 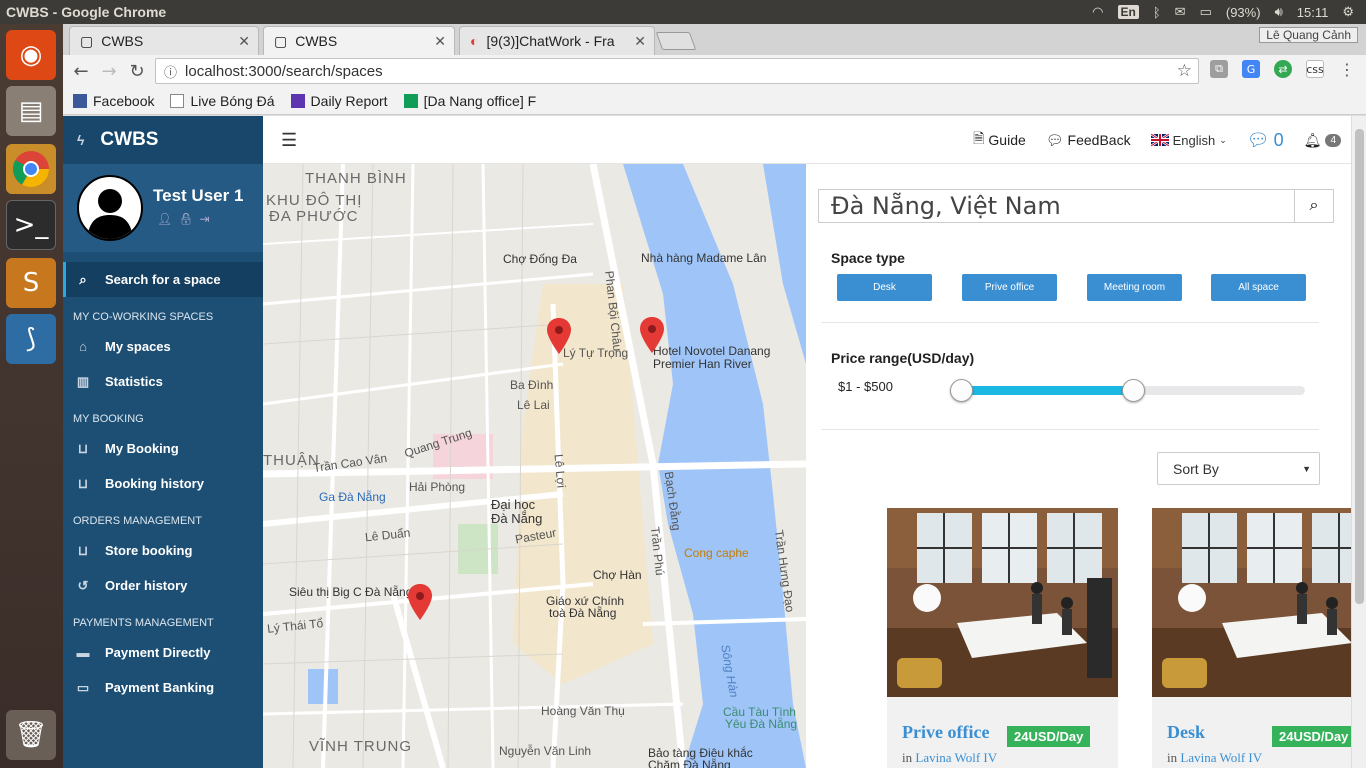 What do you see at coordinates (31, 55) in the screenshot?
I see `ubuntu-dash-icon: ◉` at bounding box center [31, 55].